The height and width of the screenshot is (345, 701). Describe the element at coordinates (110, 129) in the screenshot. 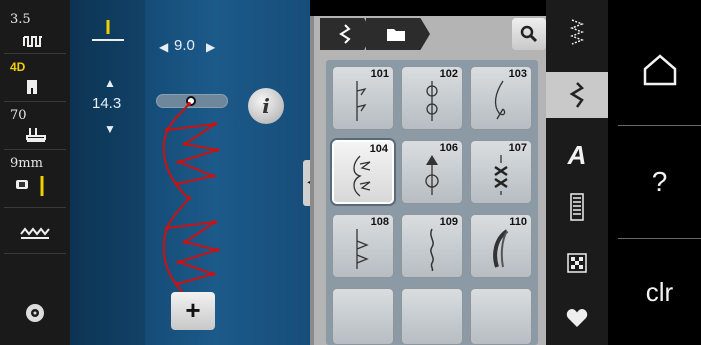

I see `length-decrease-arrow: ▼` at that location.